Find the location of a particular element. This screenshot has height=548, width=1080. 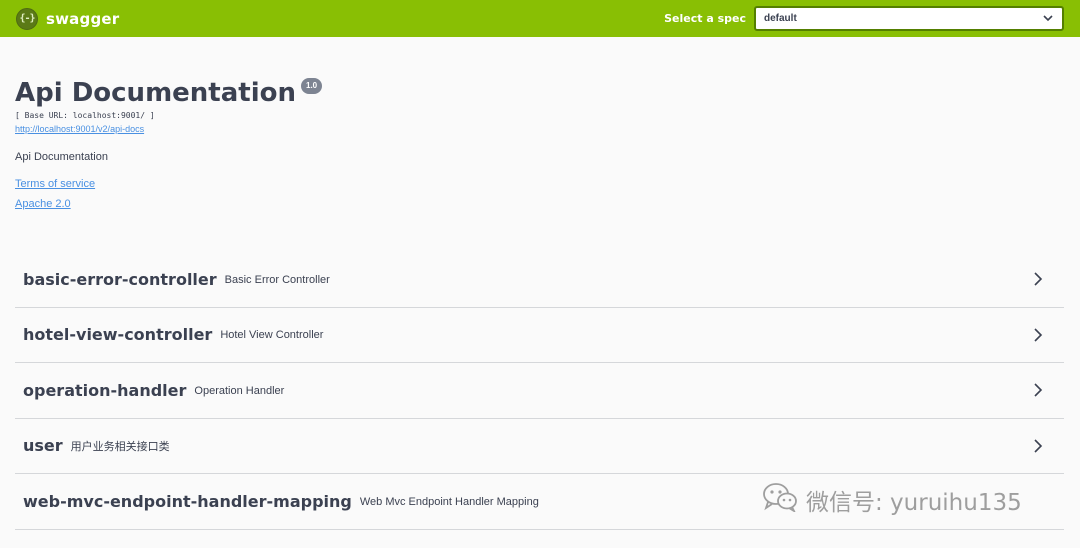

spec-select-value: default is located at coordinates (780, 18).